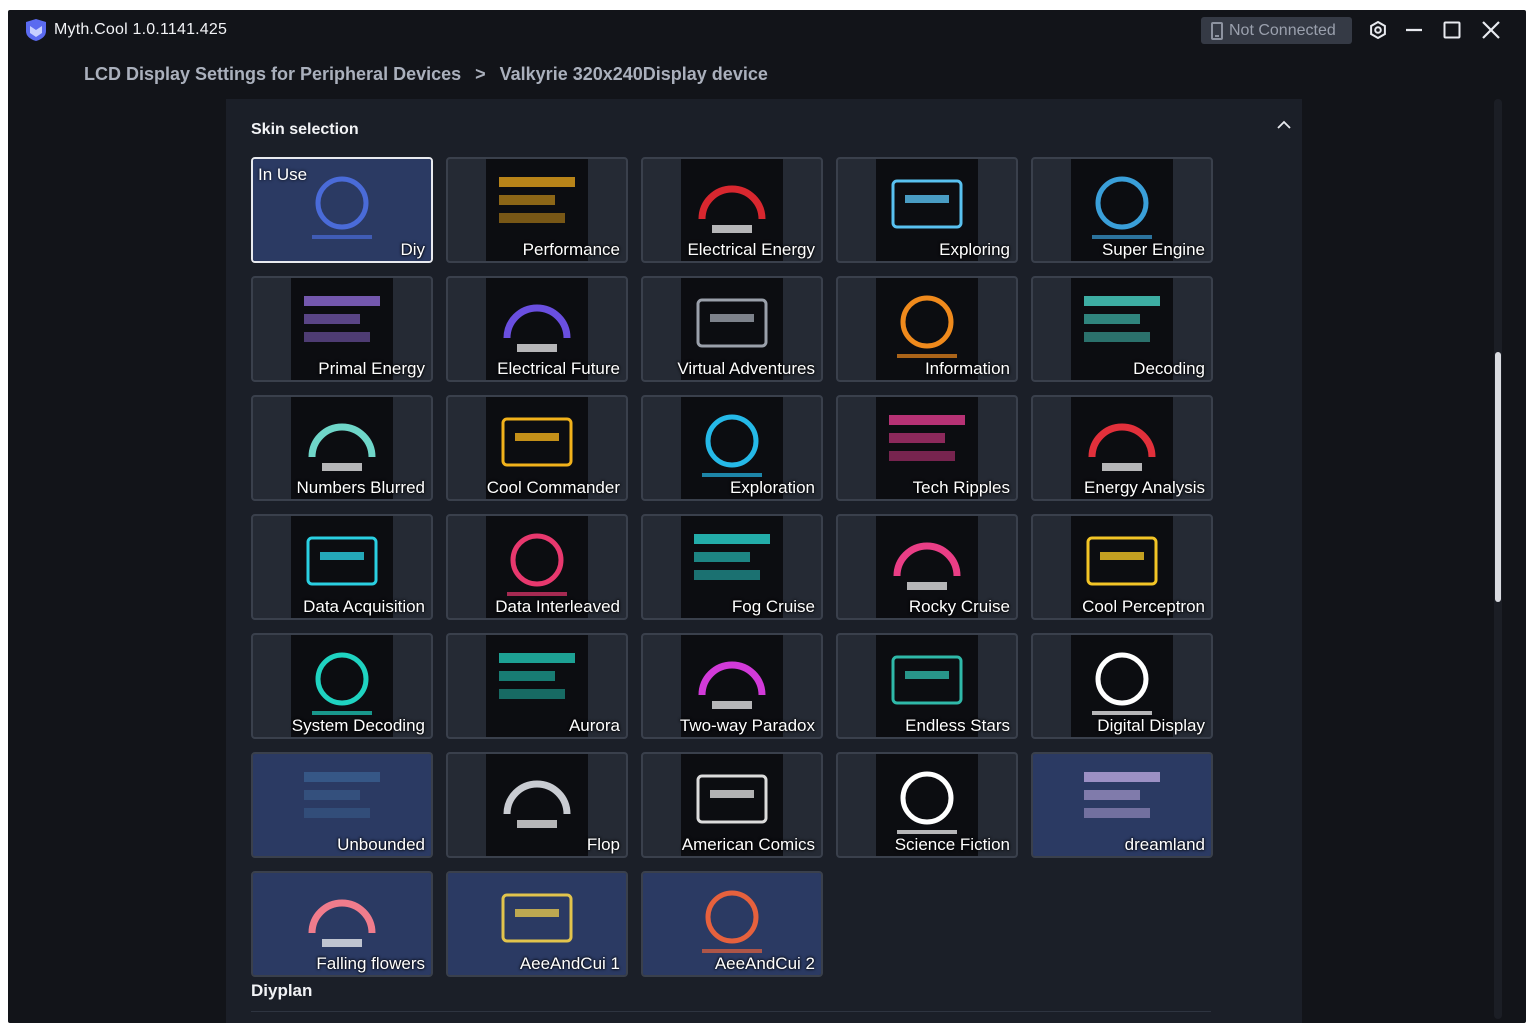 The image size is (1536, 1032). I want to click on skin-card-label: Digital Display, so click(1151, 725).